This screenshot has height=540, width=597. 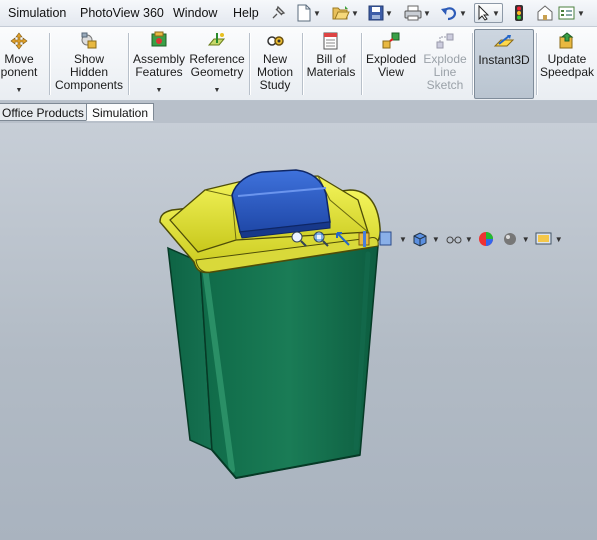 I want to click on zoom-to-area-icon, so click(x=321, y=239).